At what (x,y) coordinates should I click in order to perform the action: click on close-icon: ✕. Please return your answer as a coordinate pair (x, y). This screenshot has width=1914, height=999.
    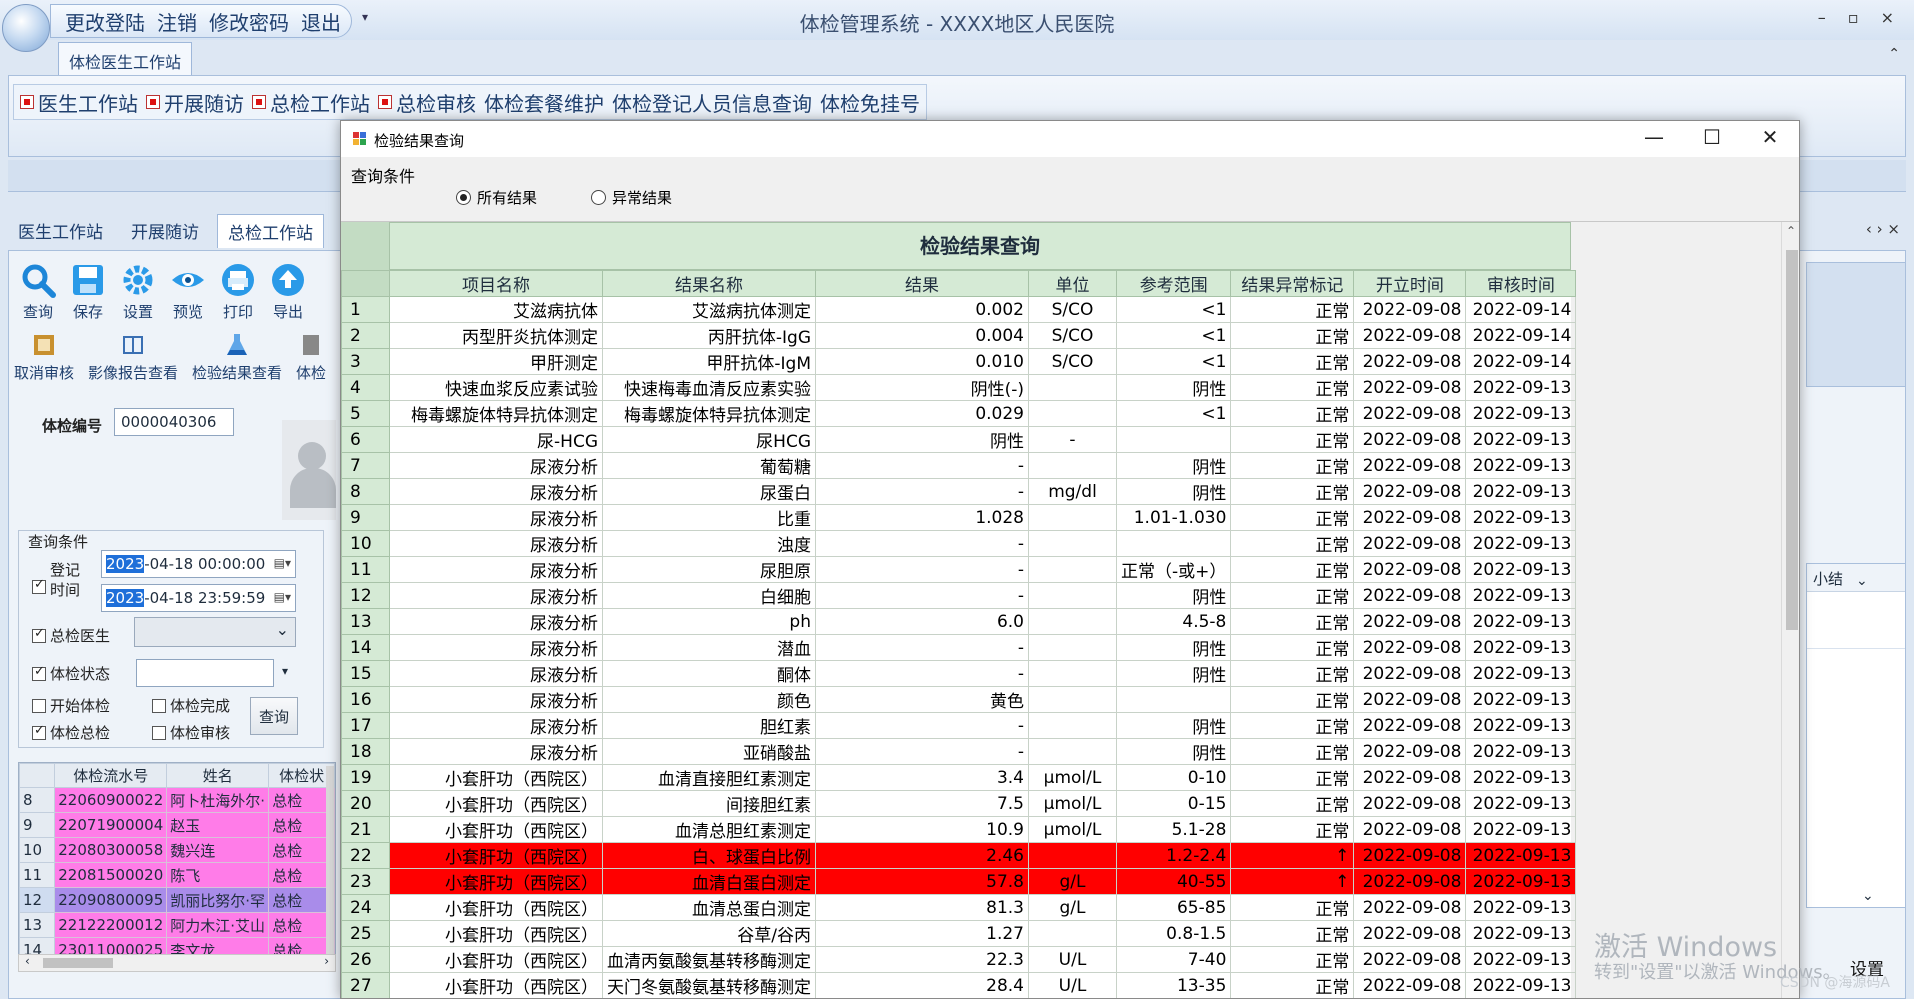
    Looking at the image, I should click on (1770, 137).